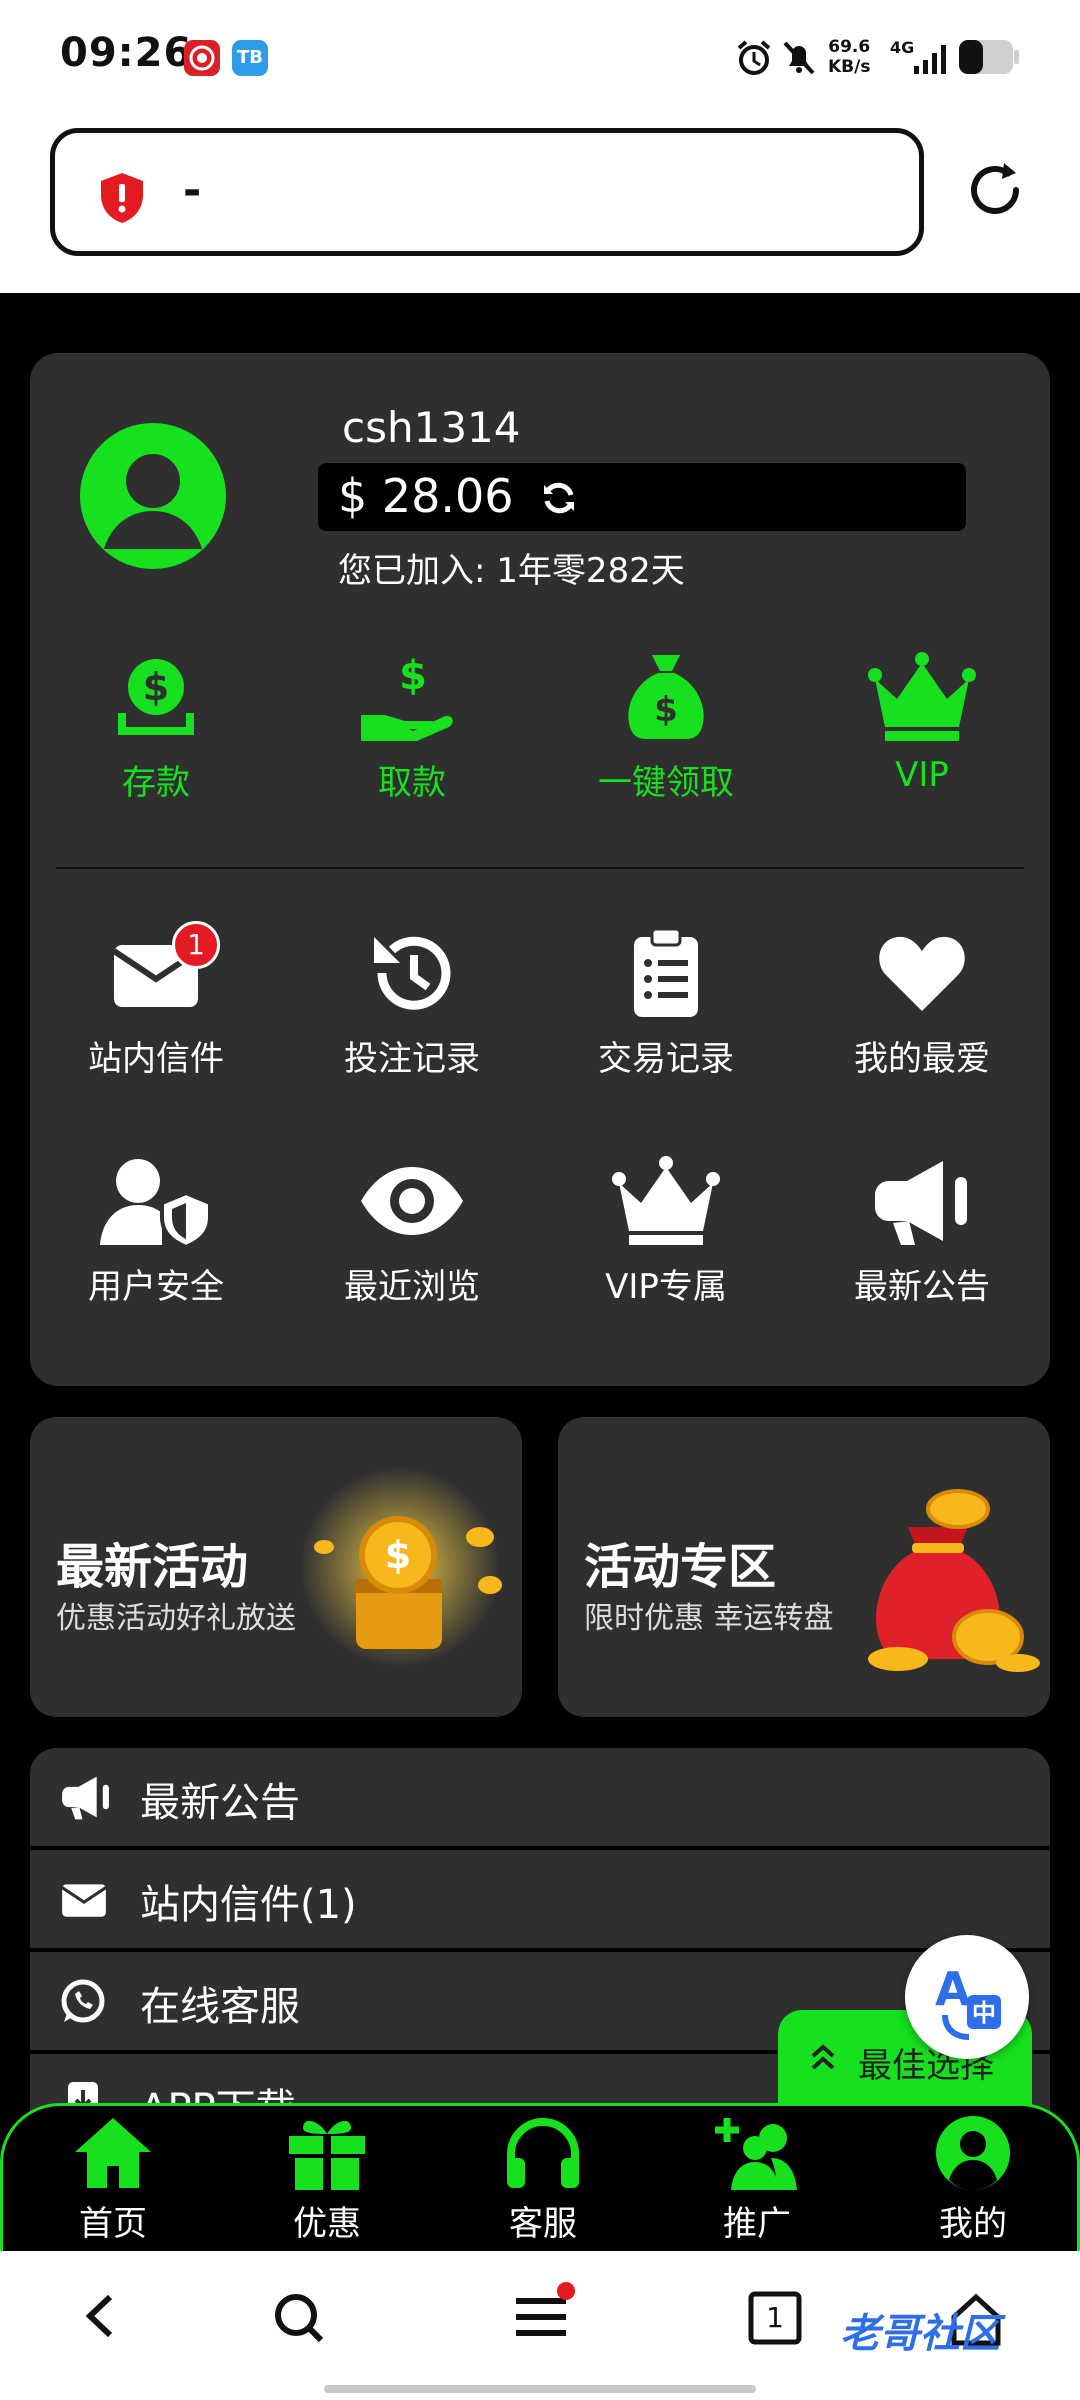  What do you see at coordinates (973, 2153) in the screenshot?
I see `user-circle-icon` at bounding box center [973, 2153].